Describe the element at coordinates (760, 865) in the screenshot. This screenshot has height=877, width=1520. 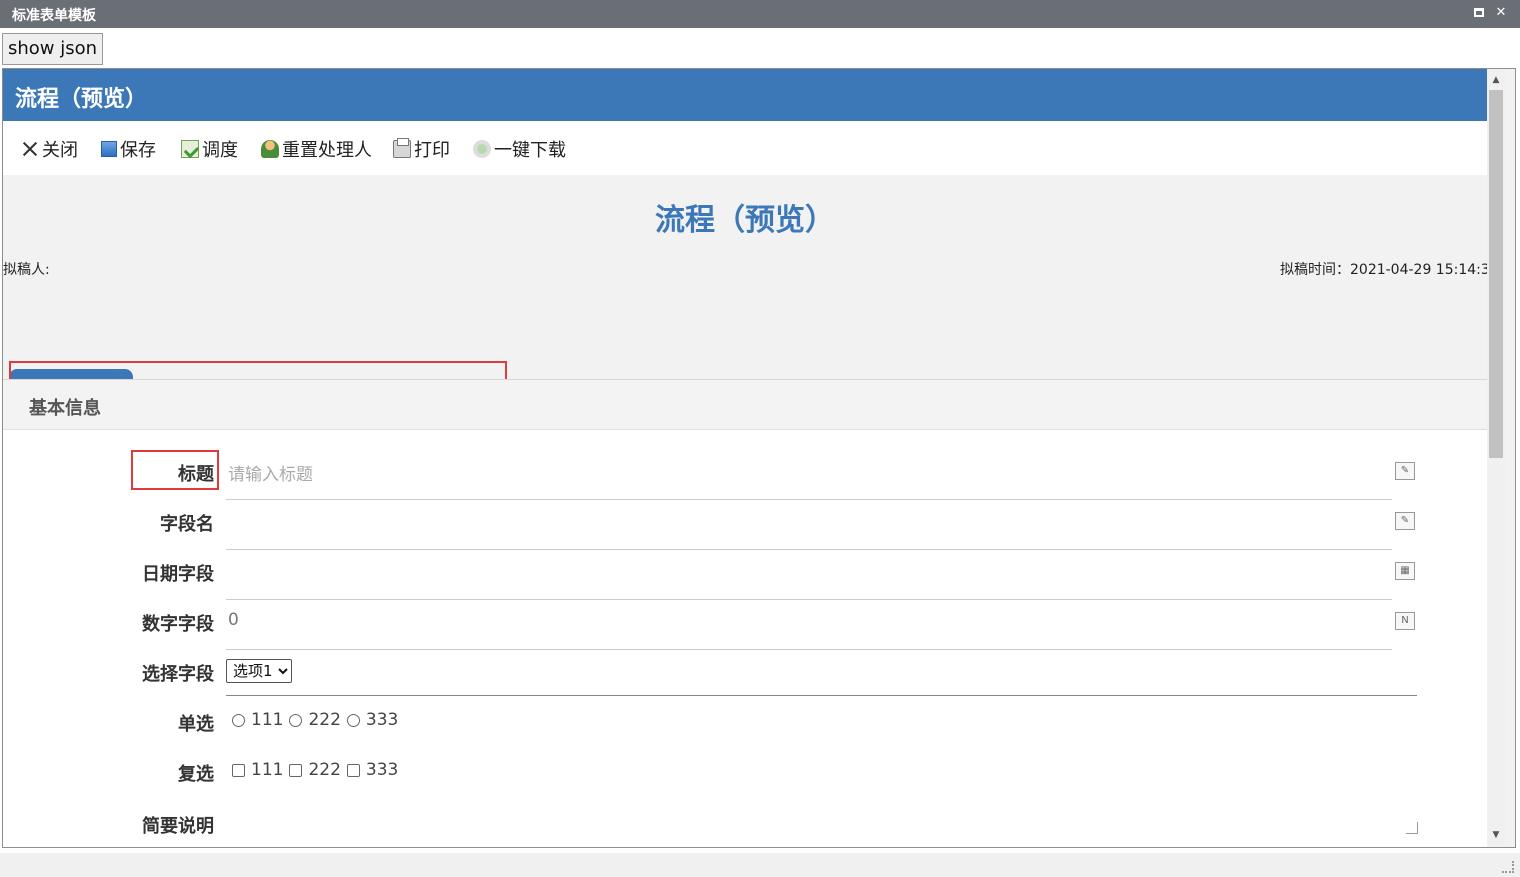
I see `status-bar` at that location.